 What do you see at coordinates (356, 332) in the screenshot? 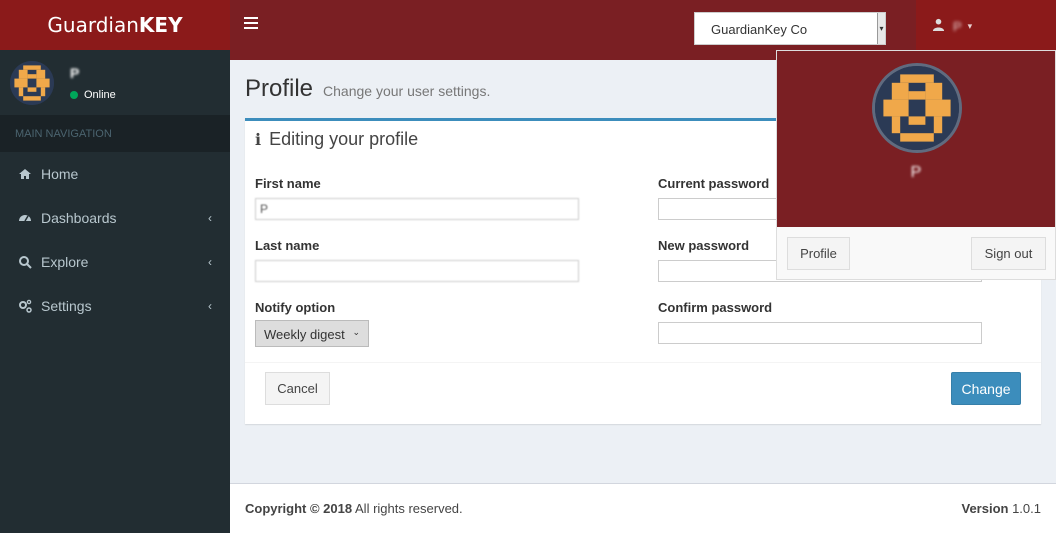
I see `chevron-down-icon: ⌄` at bounding box center [356, 332].